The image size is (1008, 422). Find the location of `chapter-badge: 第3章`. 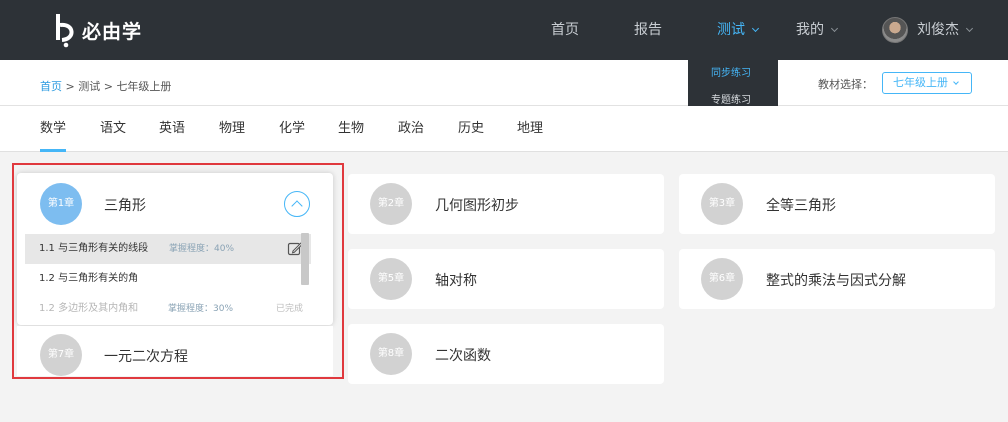

chapter-badge: 第3章 is located at coordinates (722, 204).